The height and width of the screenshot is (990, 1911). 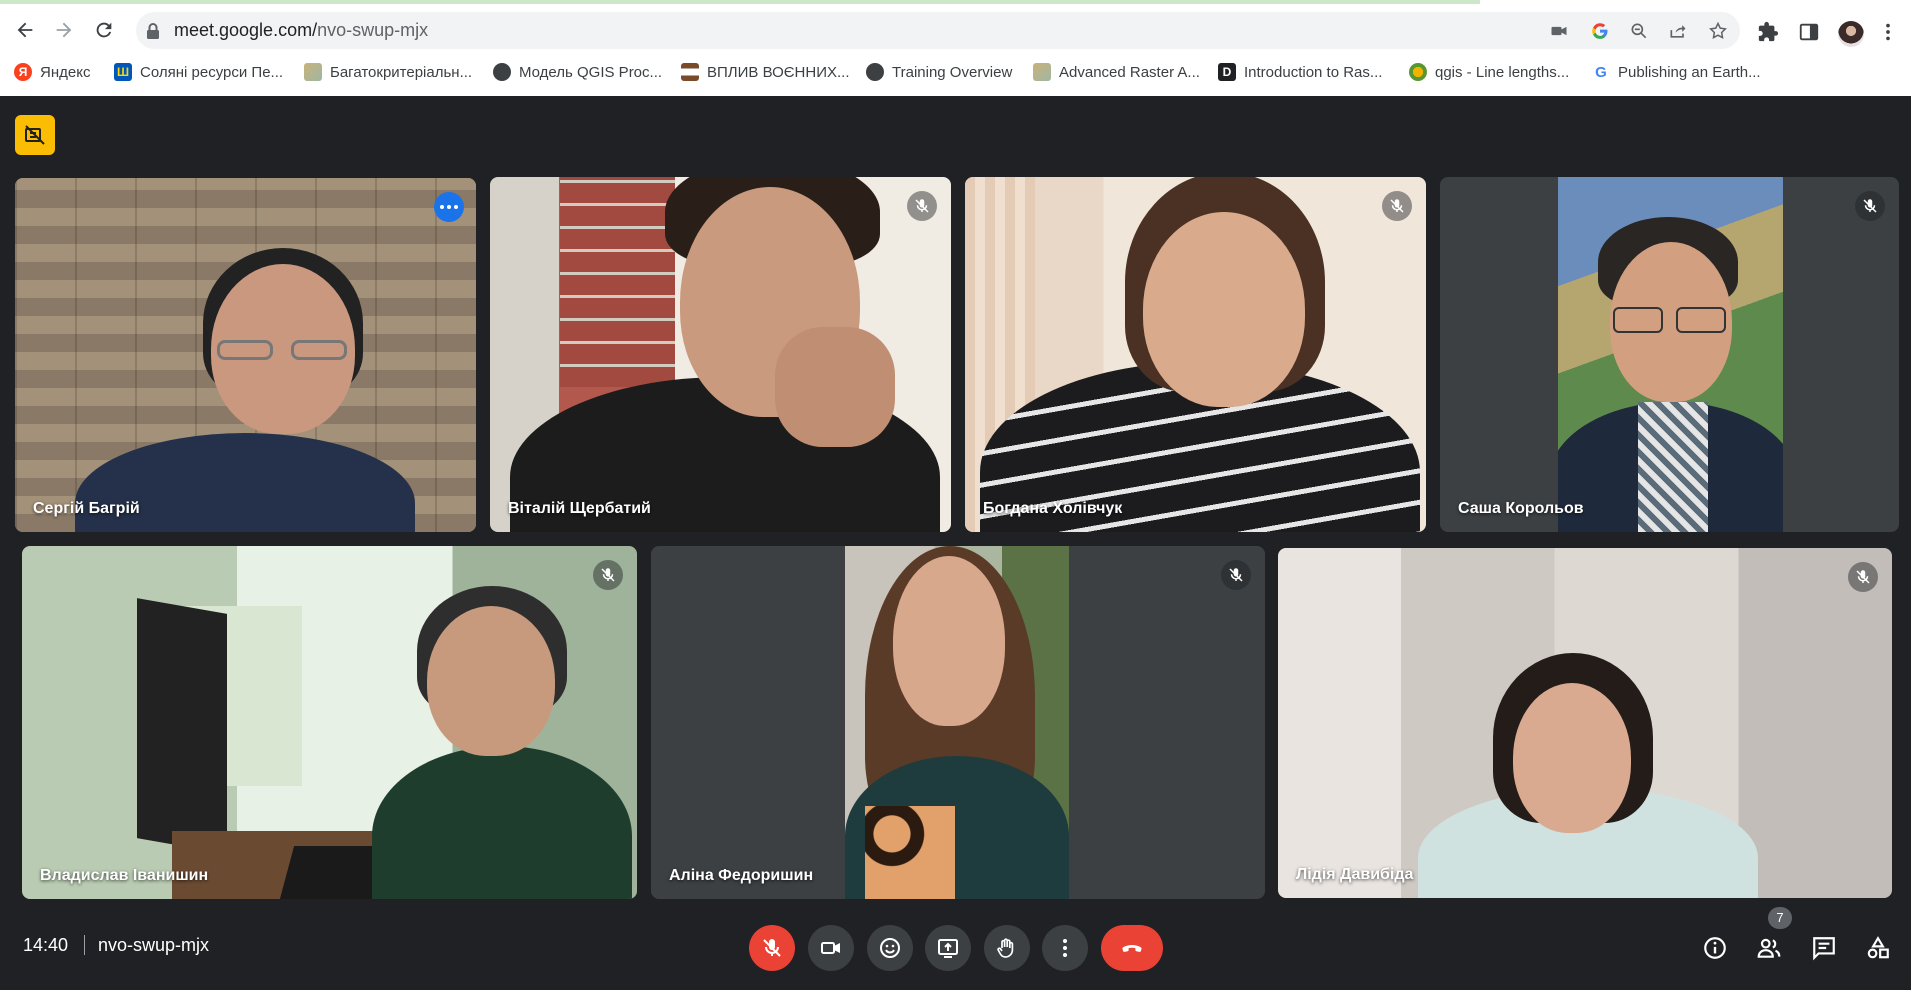 I want to click on reactions-button, so click(x=890, y=948).